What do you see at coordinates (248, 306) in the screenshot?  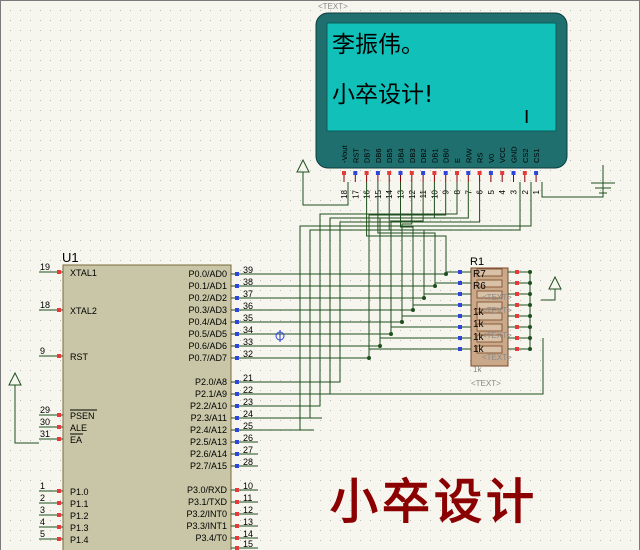 I see `mcu-right-pin-number: 36` at bounding box center [248, 306].